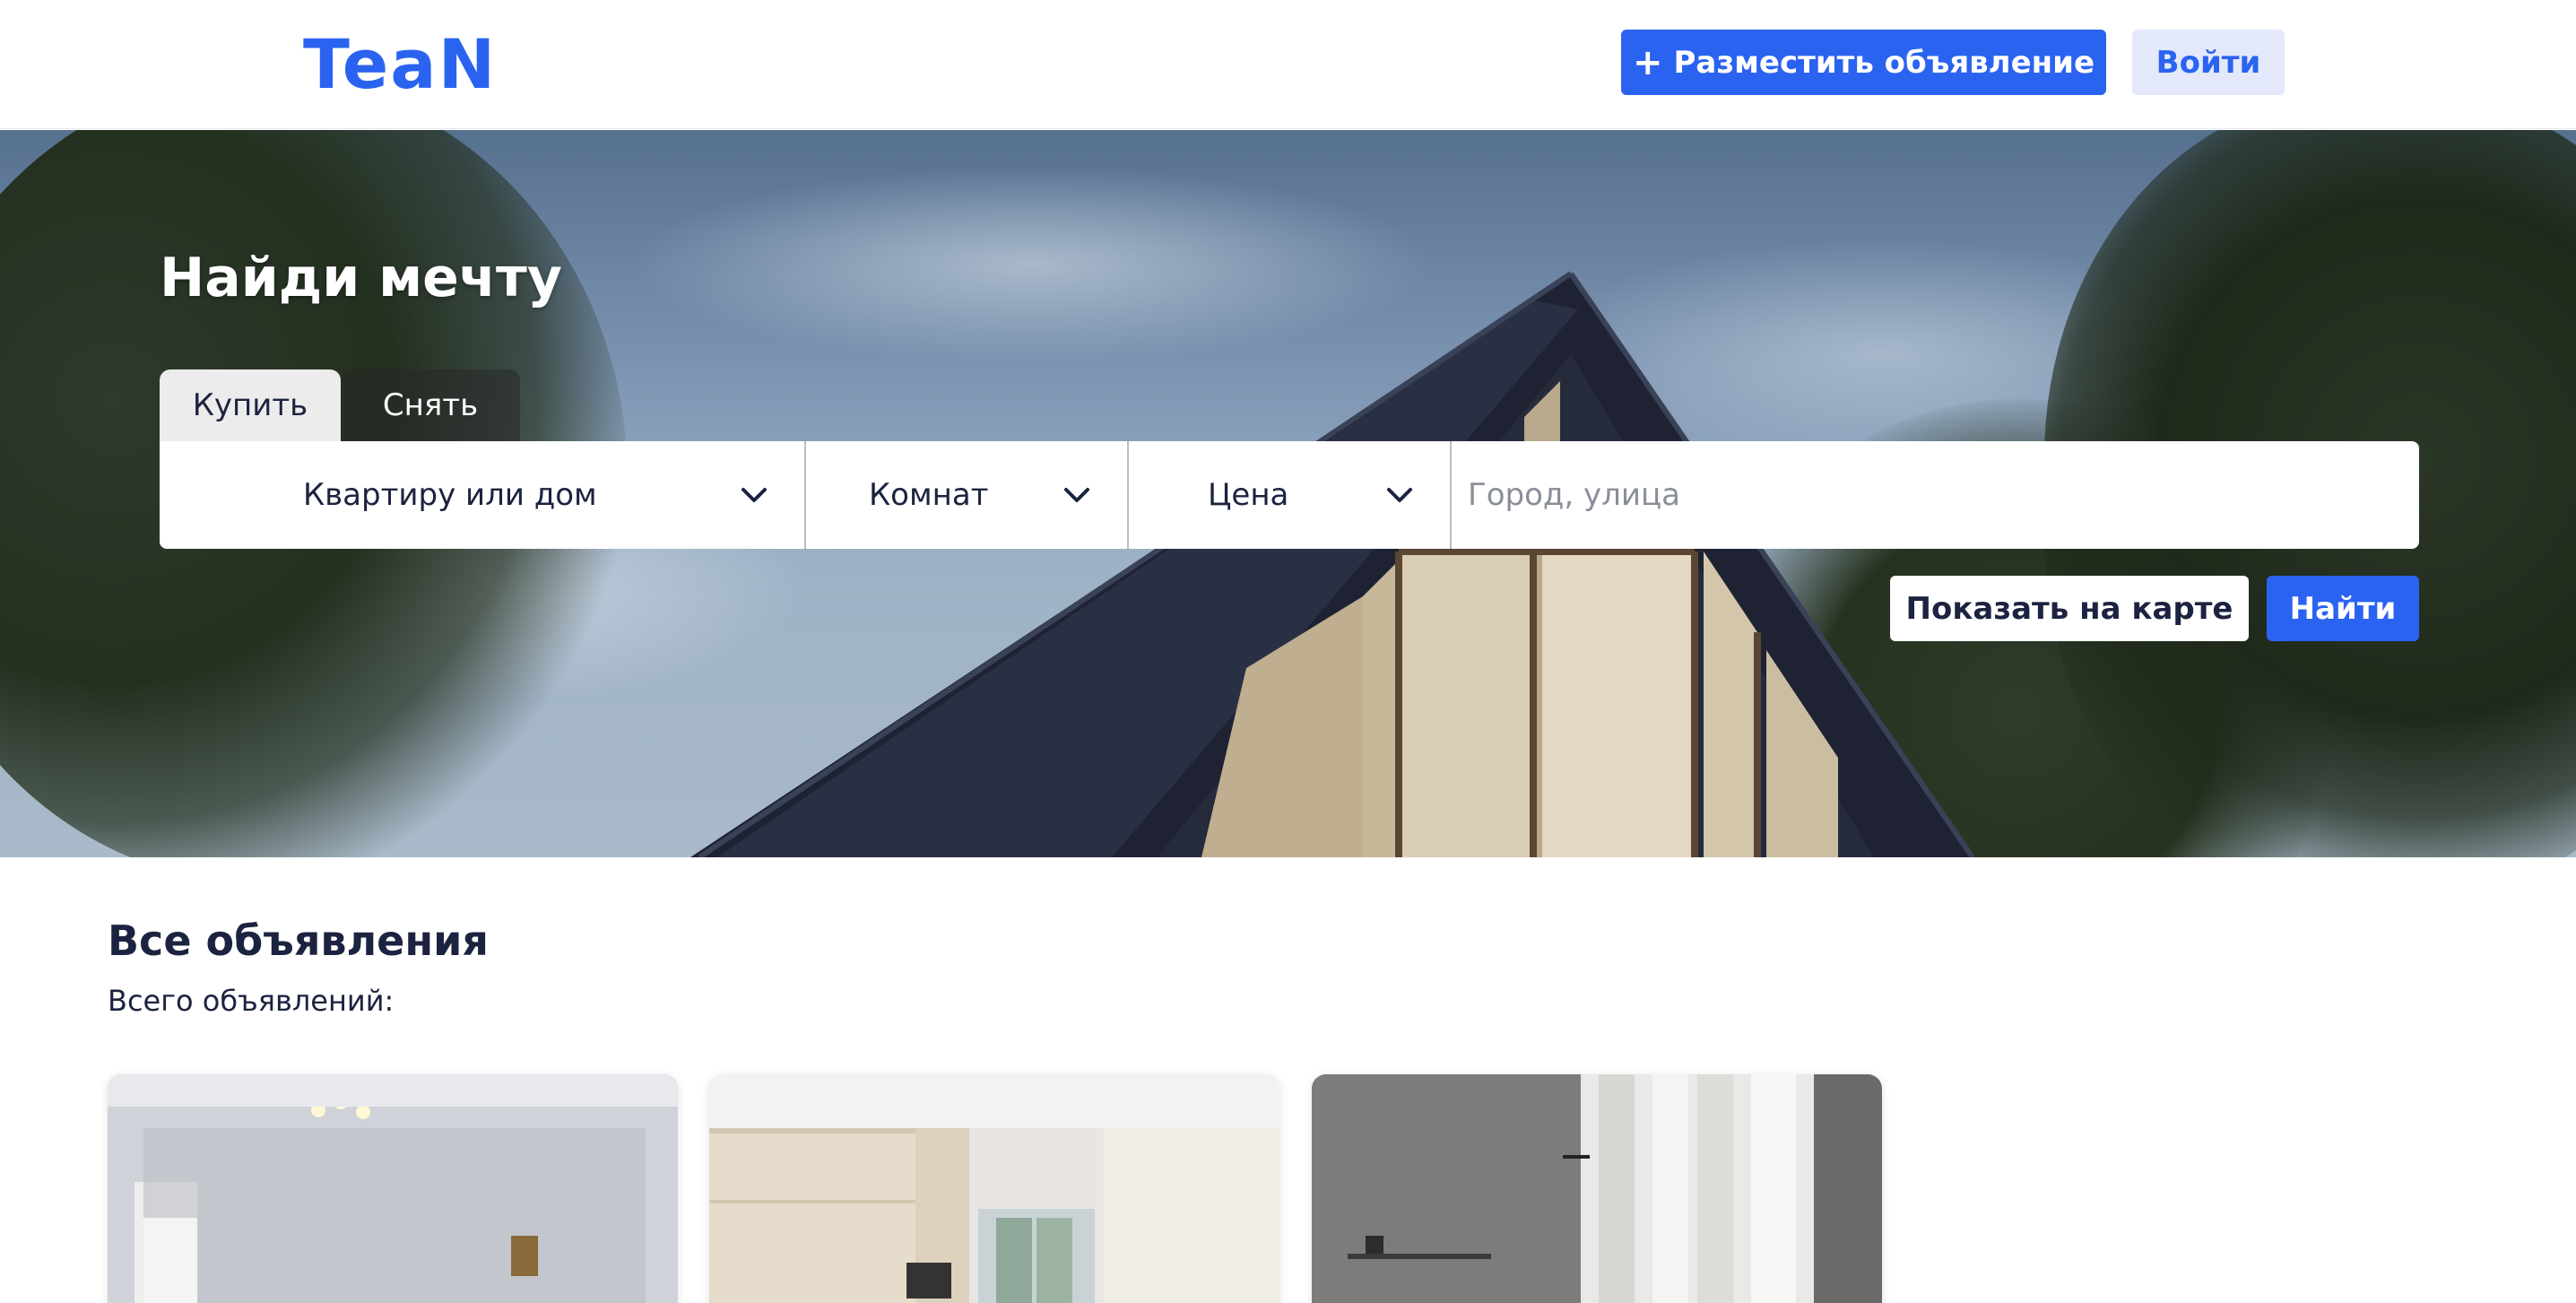 The width and height of the screenshot is (2576, 1303). Describe the element at coordinates (2069, 608) in the screenshot. I see `show-on-map-button: Показать на карте` at that location.